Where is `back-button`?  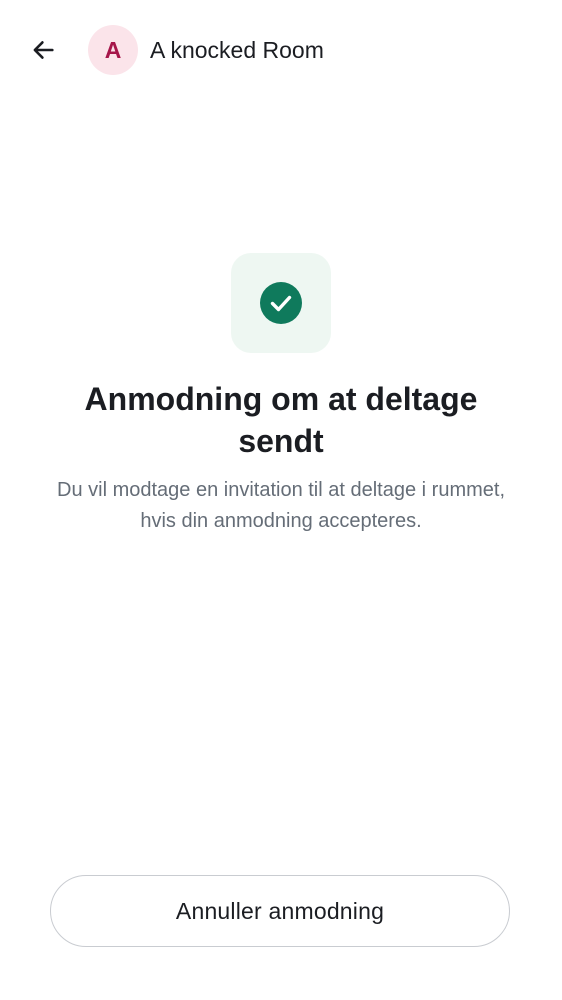 back-button is located at coordinates (43, 50).